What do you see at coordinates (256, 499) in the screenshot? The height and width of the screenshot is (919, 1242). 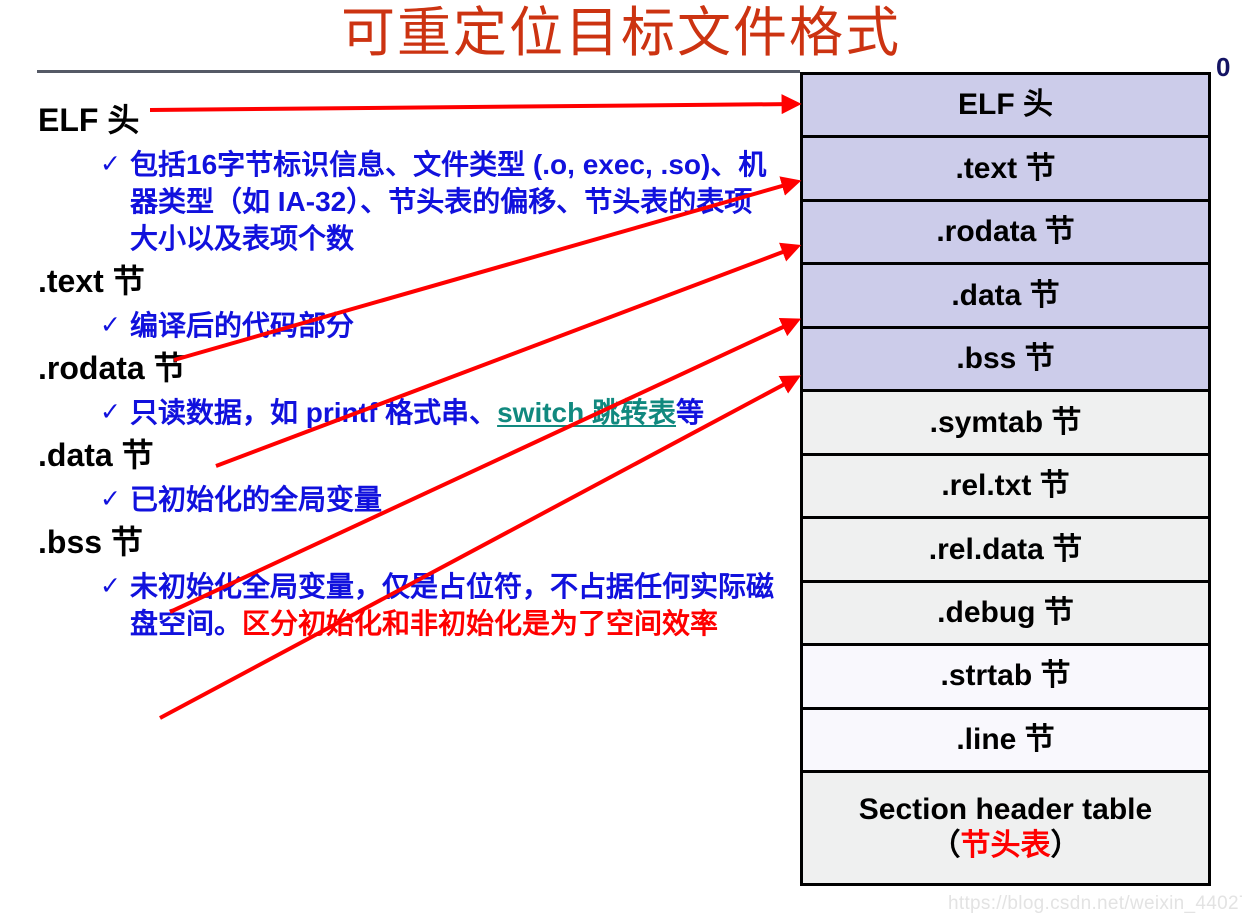 I see `outline-bullet-text: 已初始化的全局变量` at bounding box center [256, 499].